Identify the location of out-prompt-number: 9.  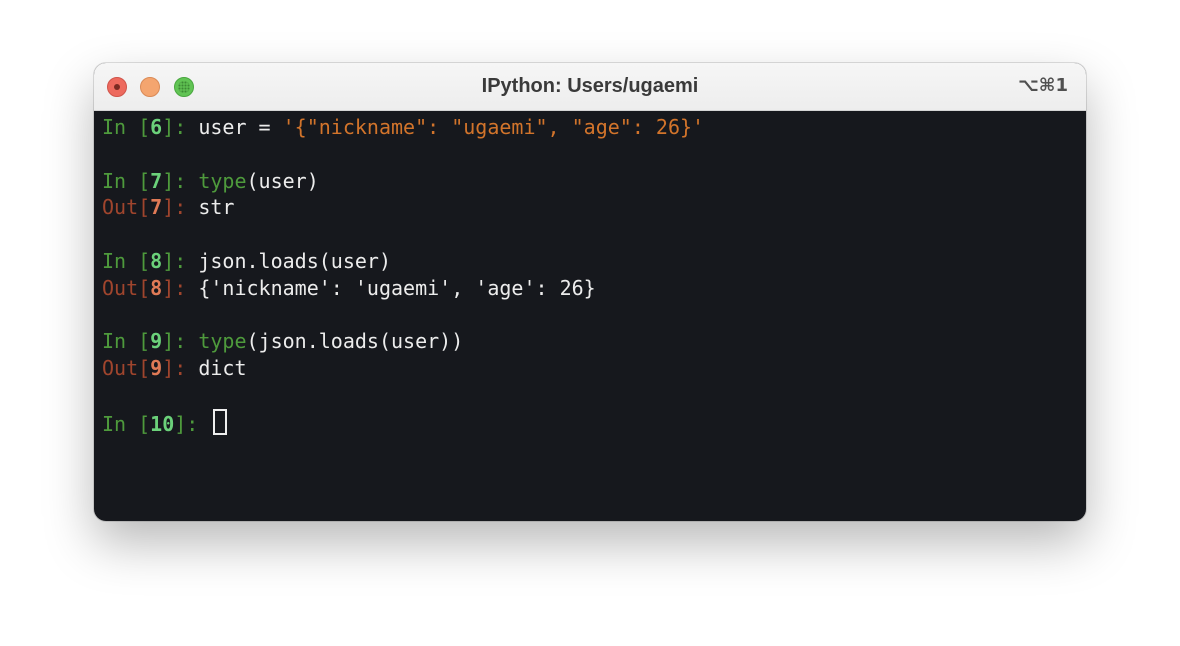
(156, 368).